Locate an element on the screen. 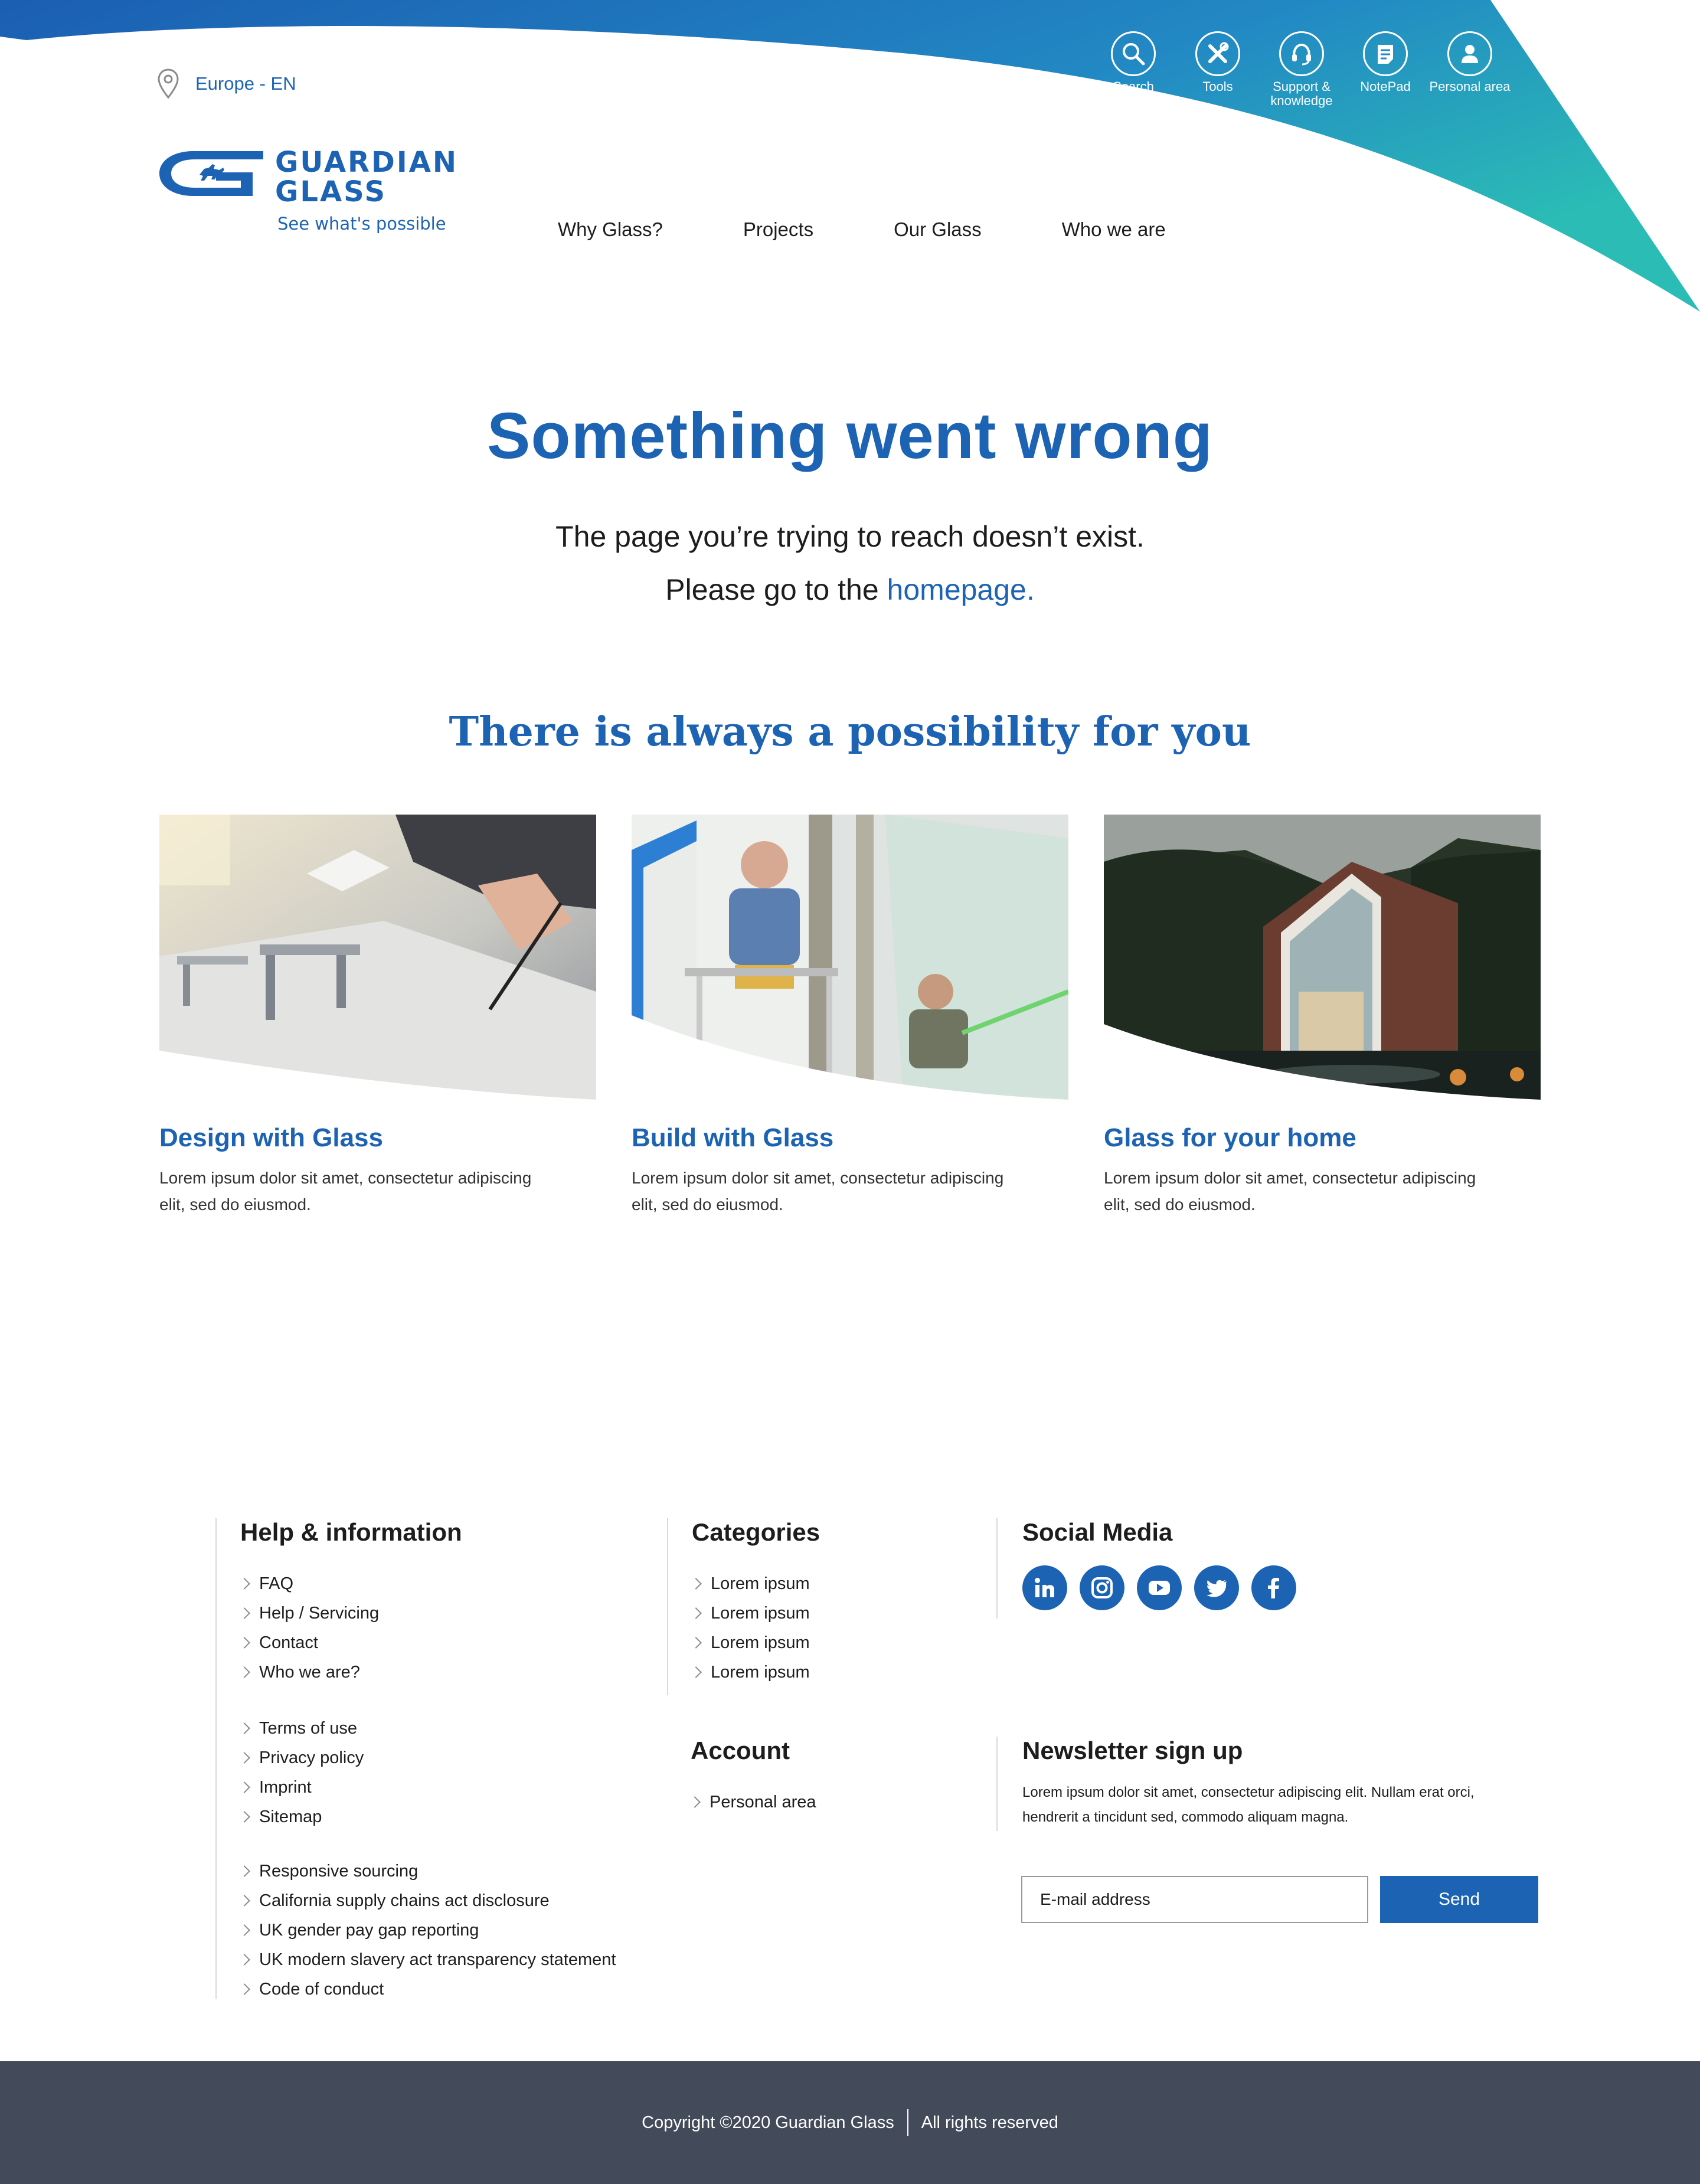  error-homepage-line: Please go to the homepage. is located at coordinates (850, 590).